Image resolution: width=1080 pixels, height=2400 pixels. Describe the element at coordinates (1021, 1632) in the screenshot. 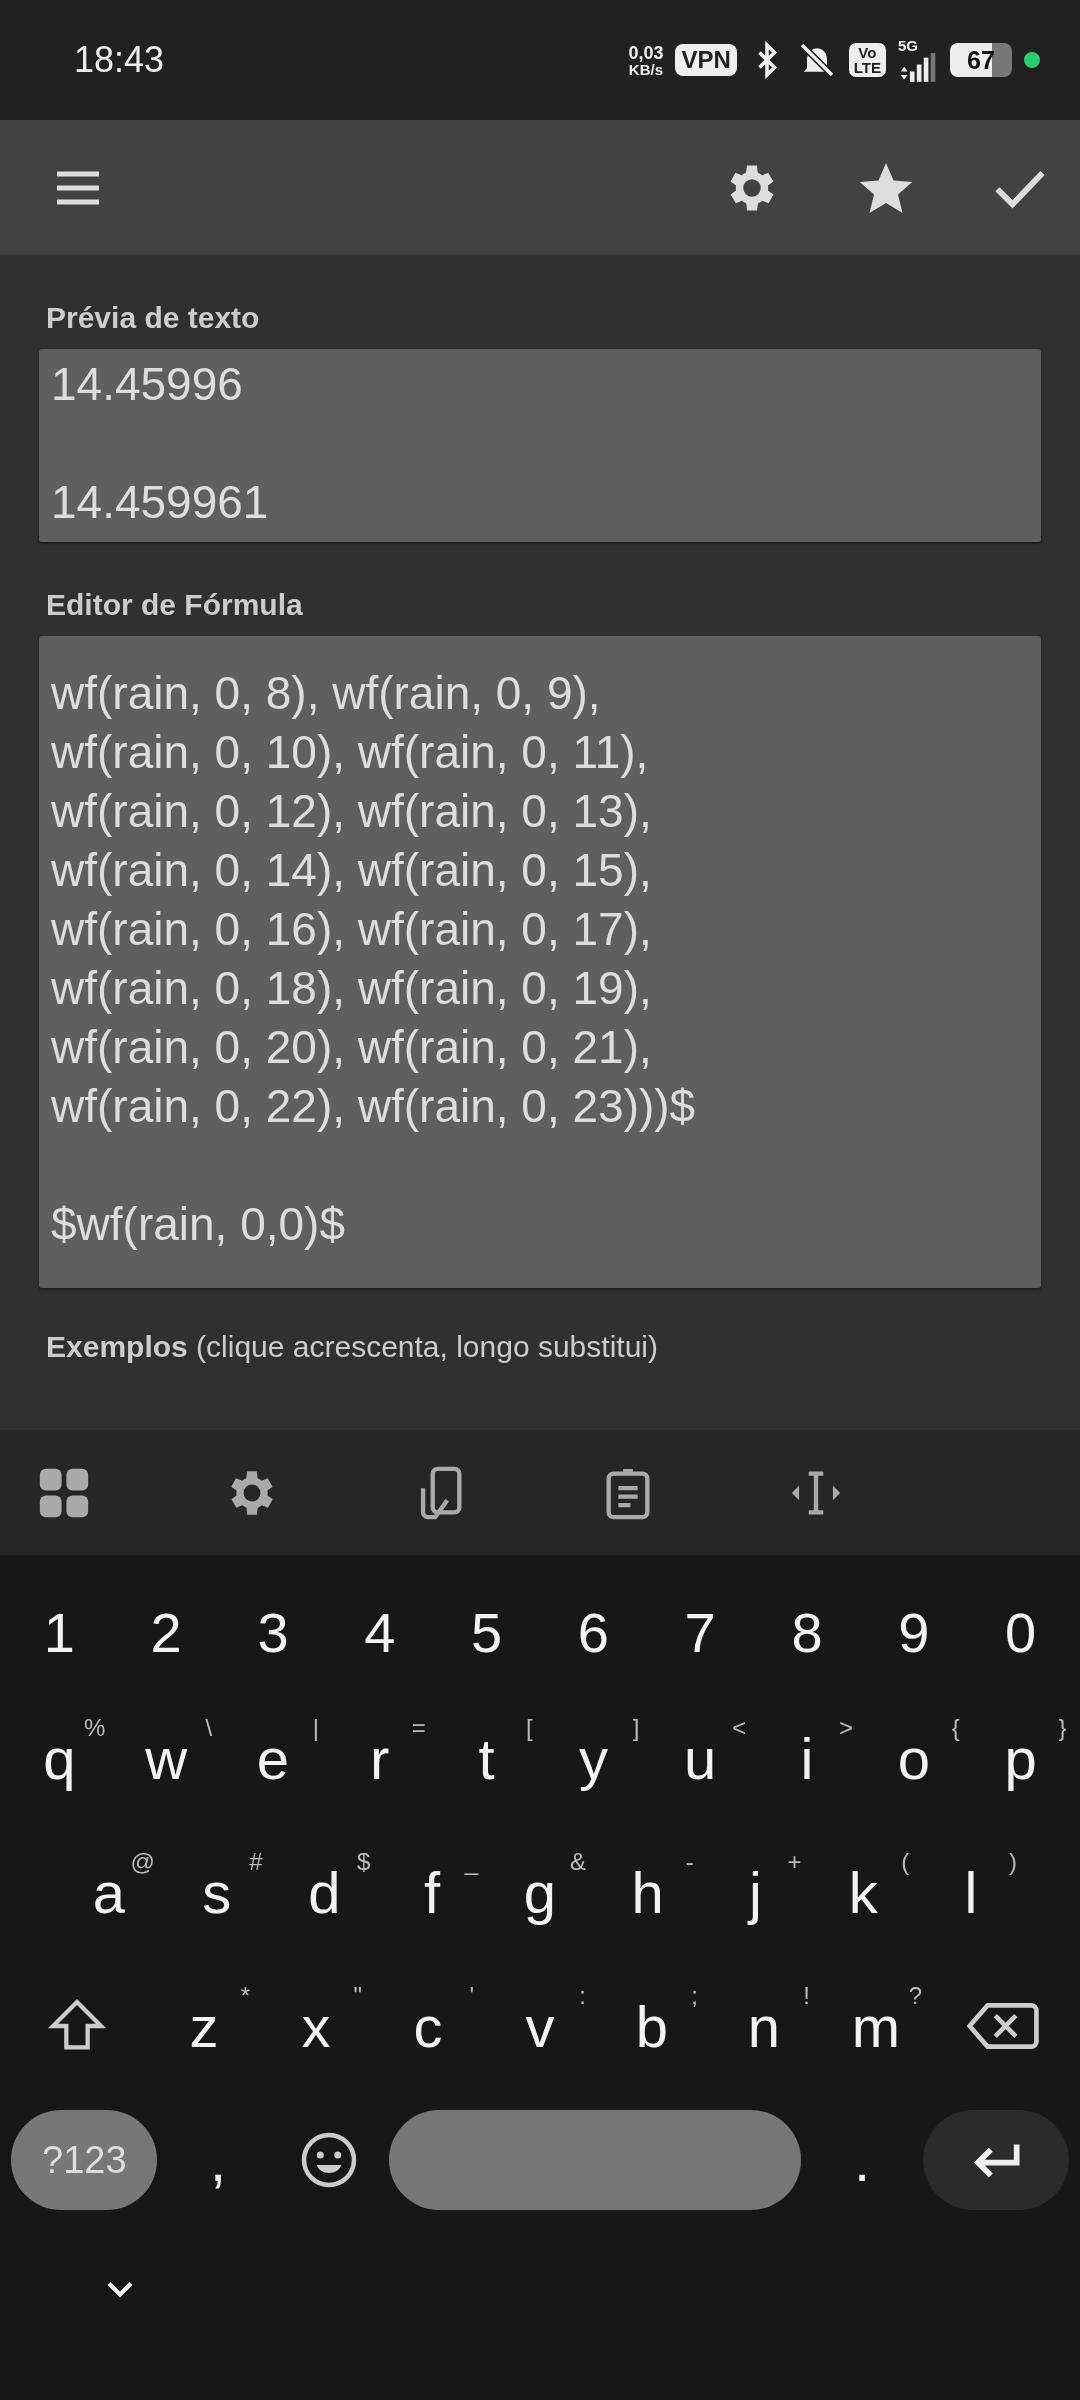

I see `key-label: 0` at that location.